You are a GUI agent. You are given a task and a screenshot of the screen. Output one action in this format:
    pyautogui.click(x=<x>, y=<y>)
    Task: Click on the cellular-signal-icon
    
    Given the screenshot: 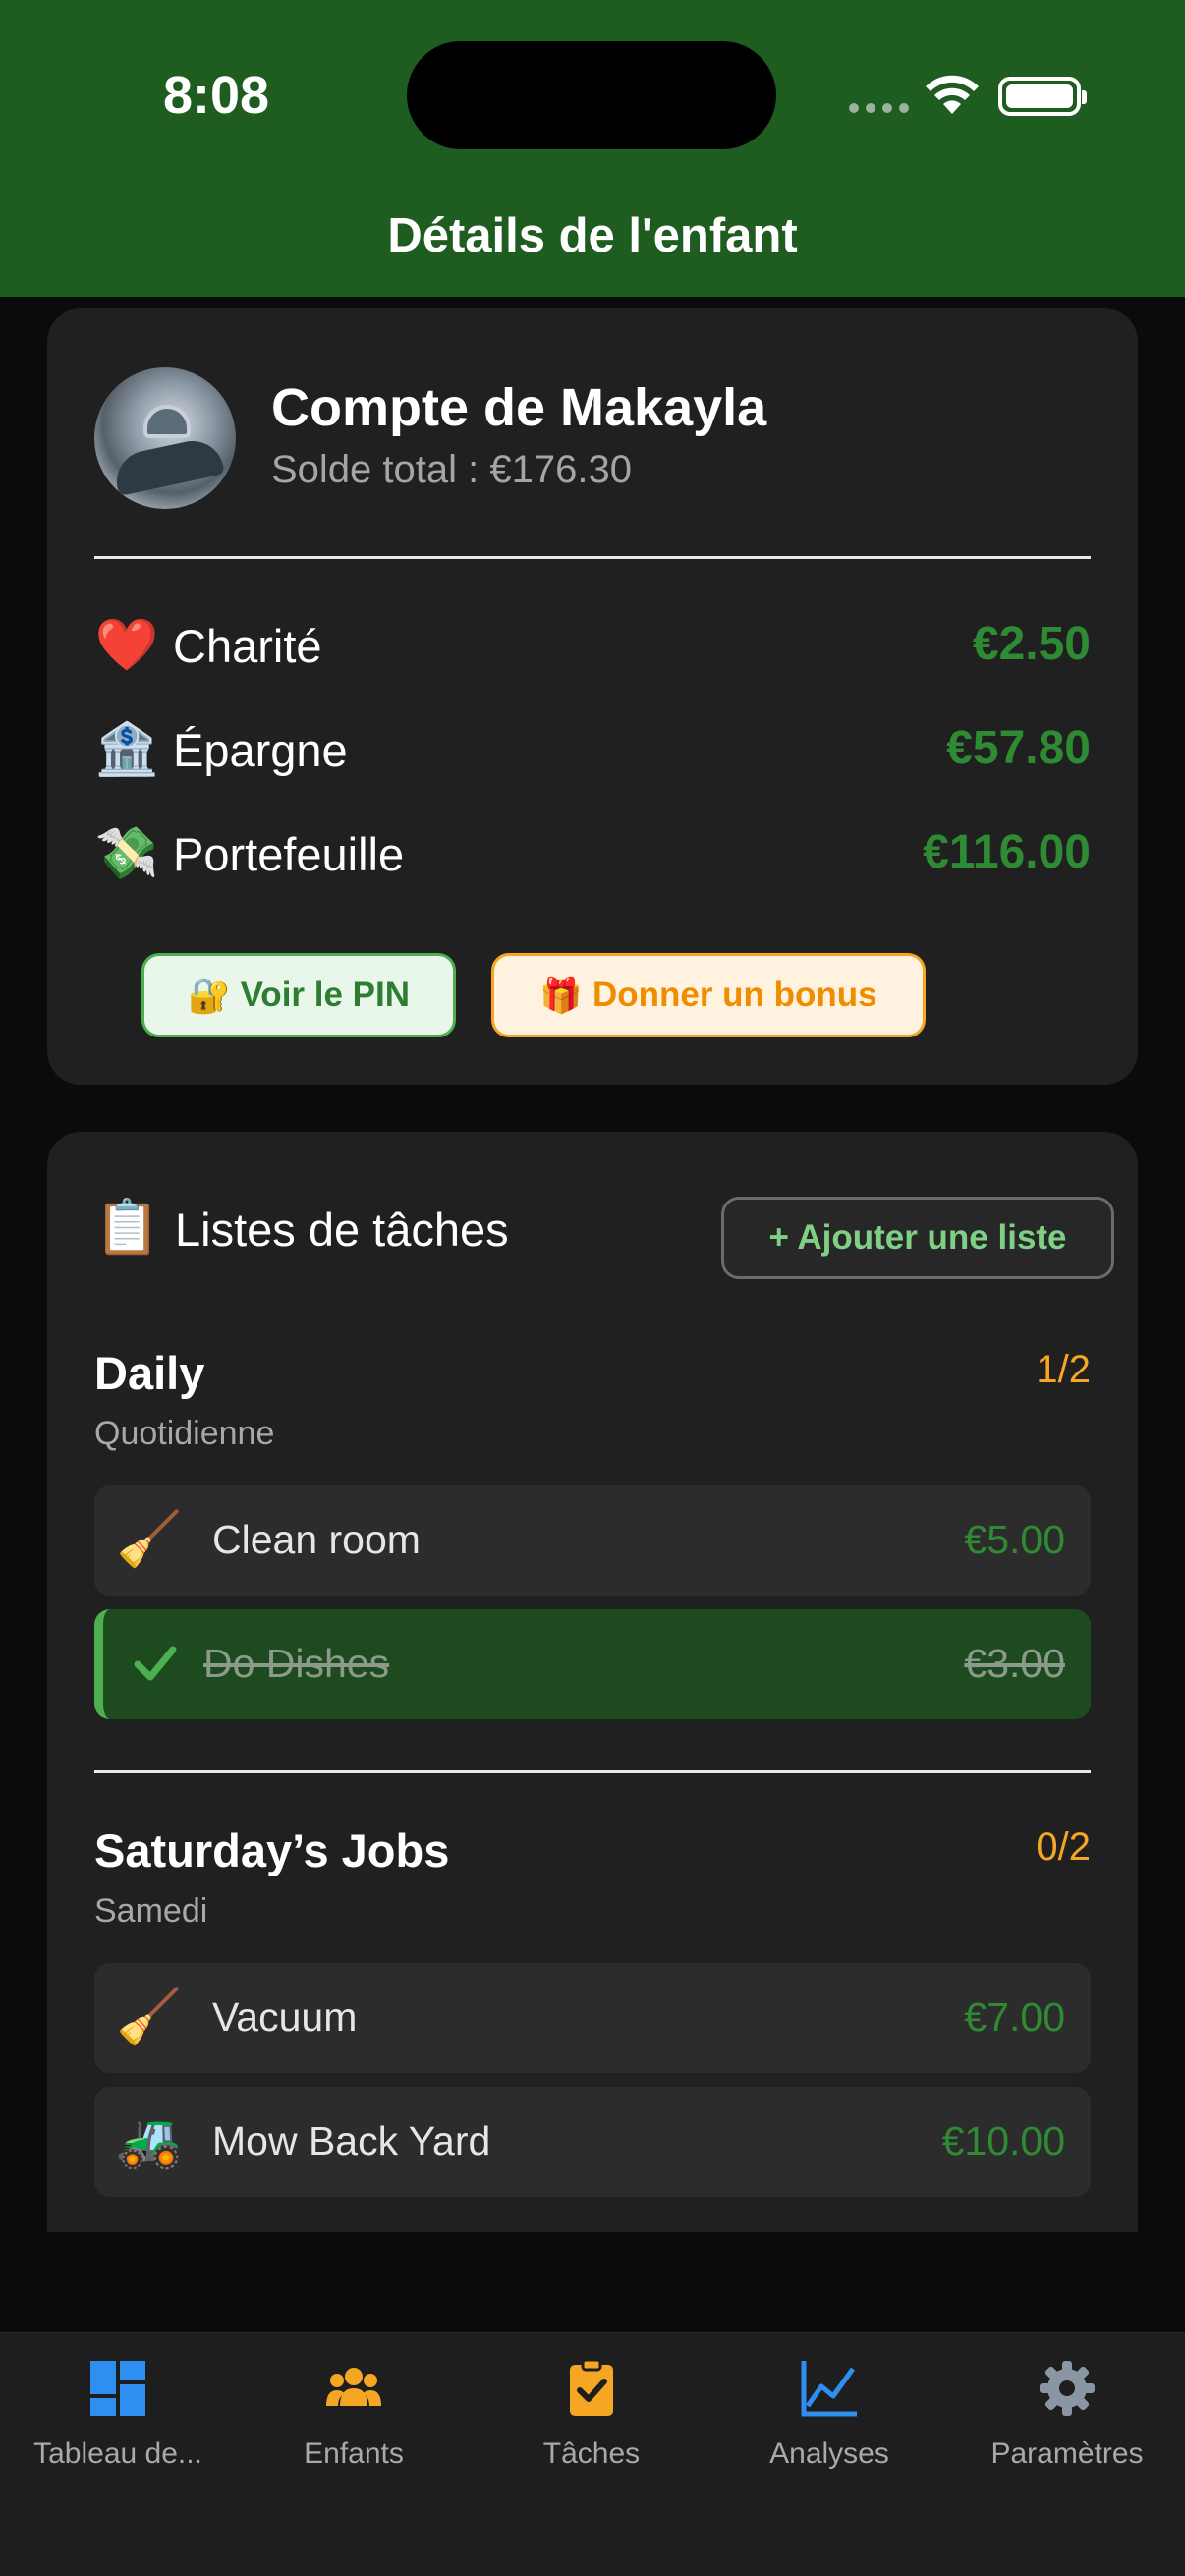 What is the action you would take?
    pyautogui.click(x=879, y=108)
    